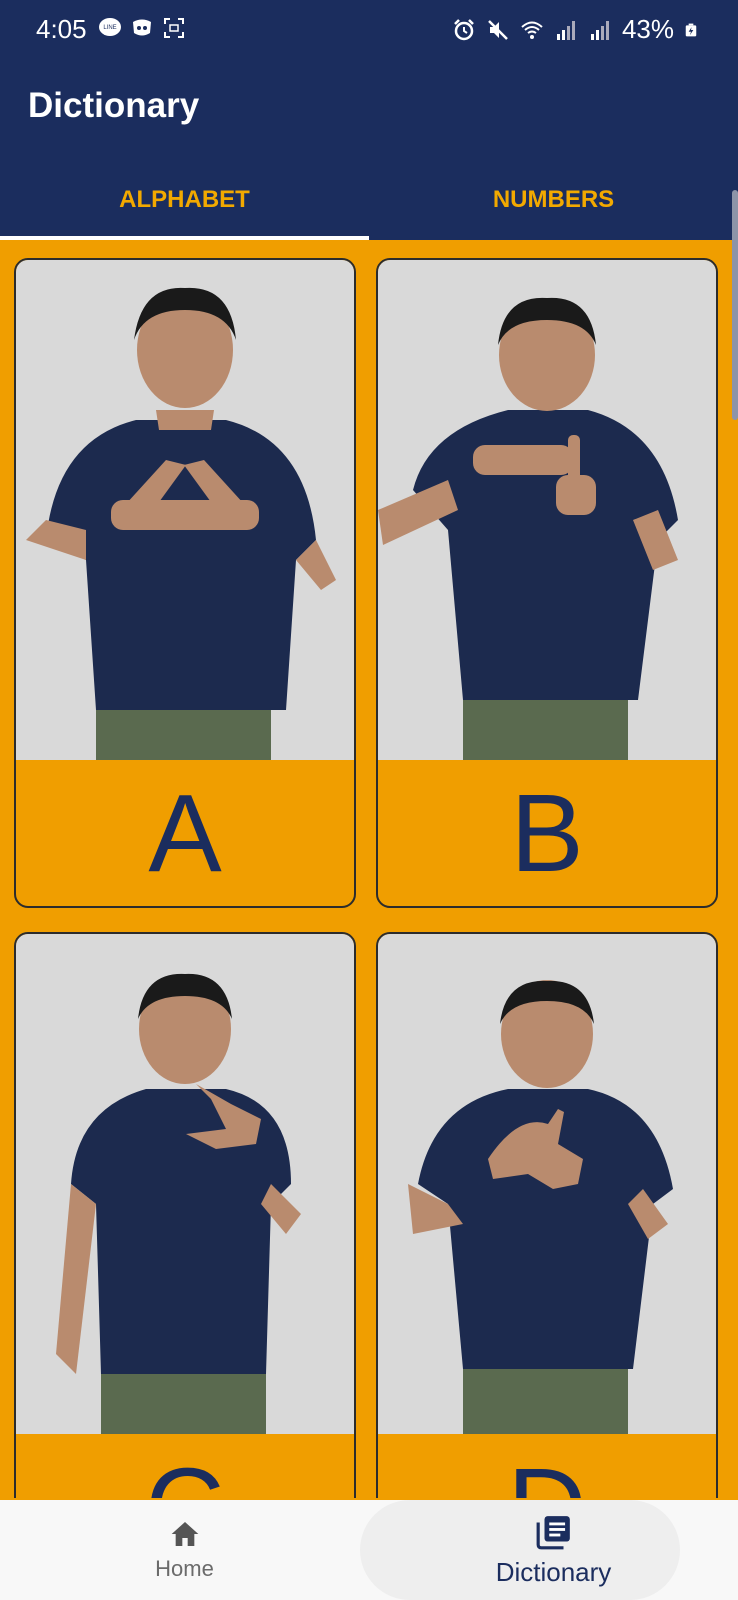  I want to click on status-bar: 4:05 LINE 43%, so click(369, 31).